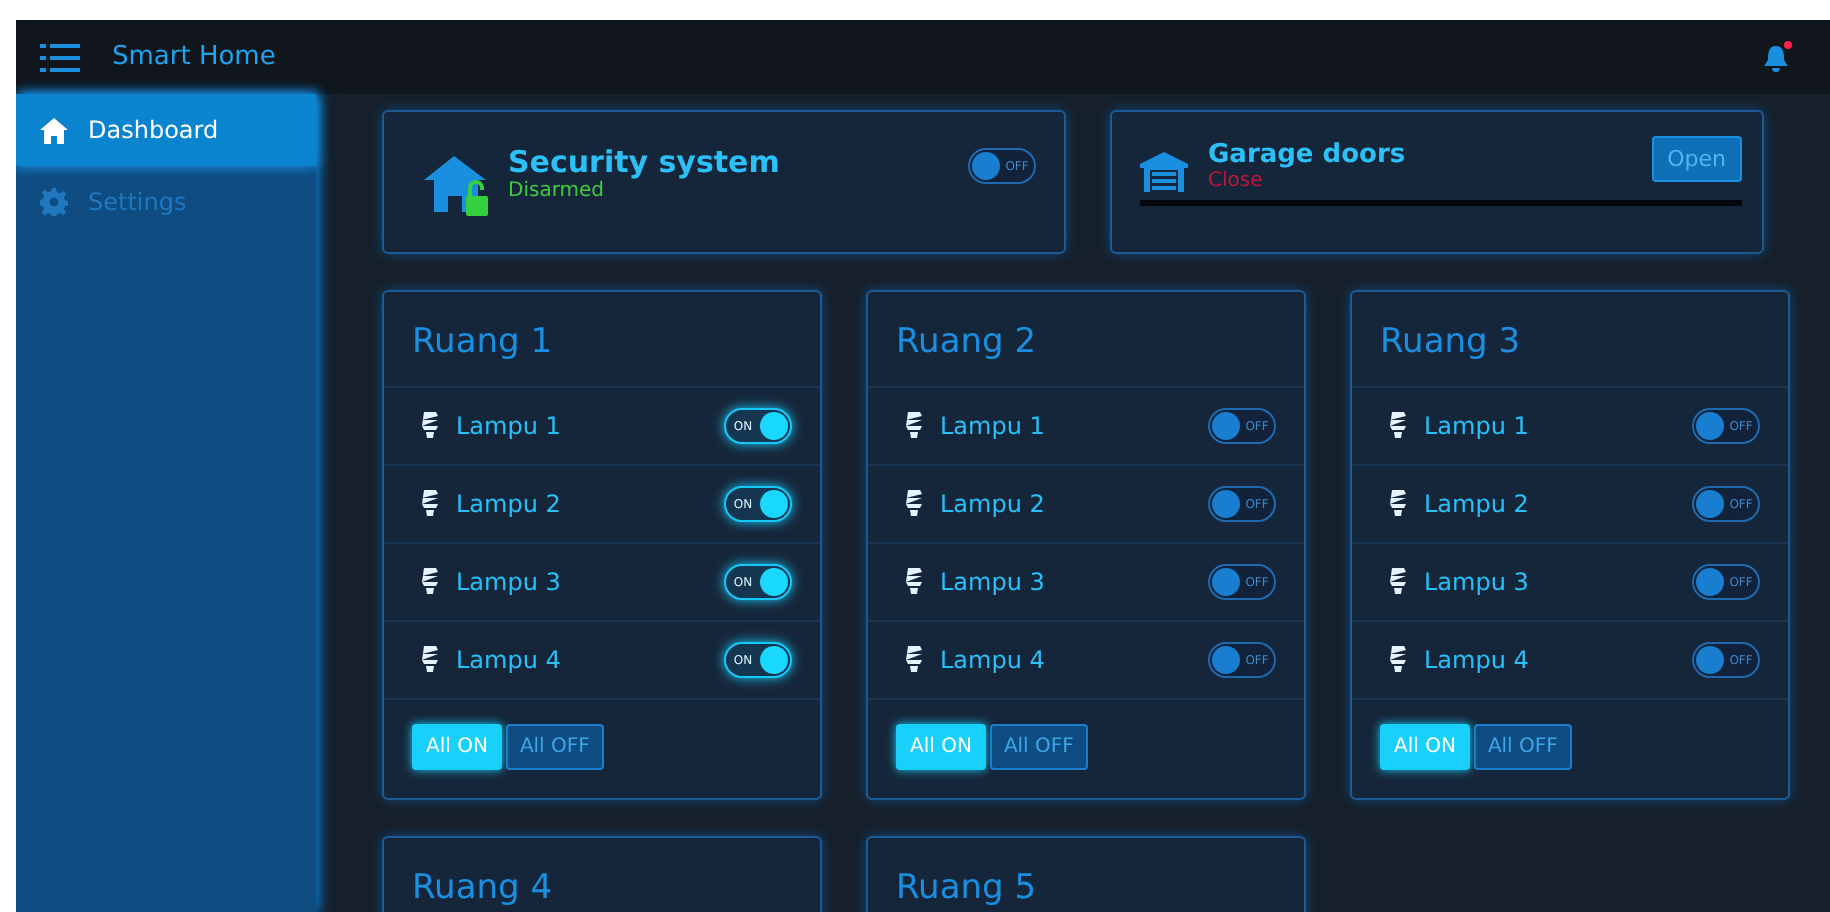  What do you see at coordinates (1778, 57) in the screenshot?
I see `notification-bell-icon` at bounding box center [1778, 57].